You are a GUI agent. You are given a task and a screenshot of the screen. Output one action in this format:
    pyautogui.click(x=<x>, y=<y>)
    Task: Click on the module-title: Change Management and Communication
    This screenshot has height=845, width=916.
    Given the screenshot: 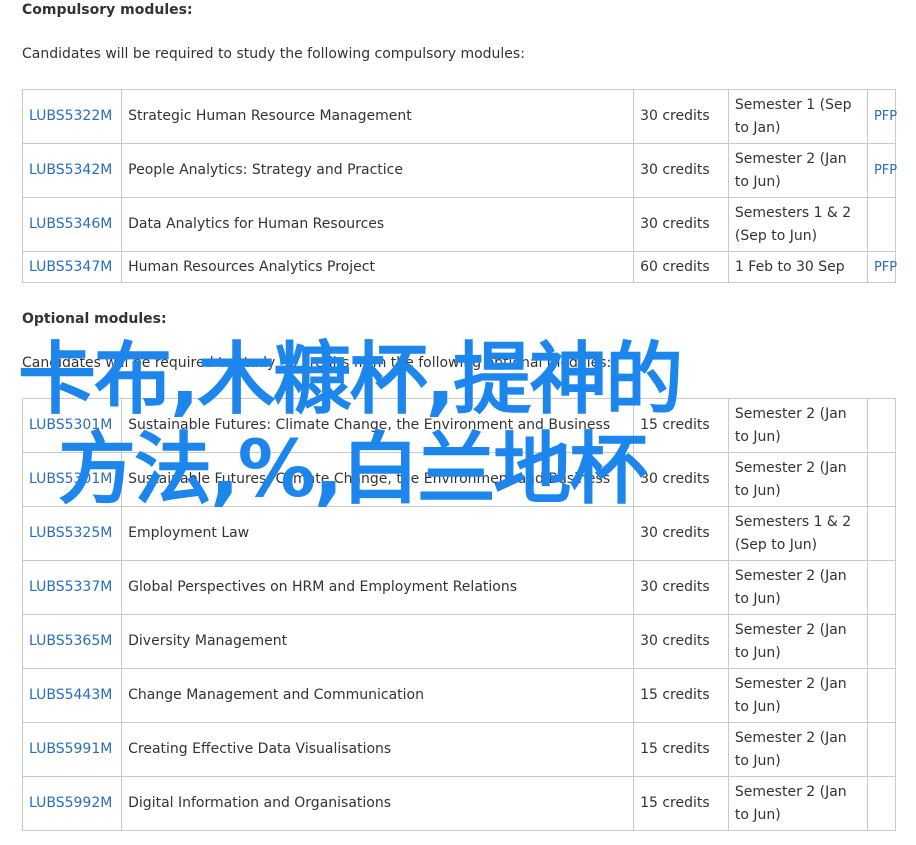 What is the action you would take?
    pyautogui.click(x=378, y=695)
    